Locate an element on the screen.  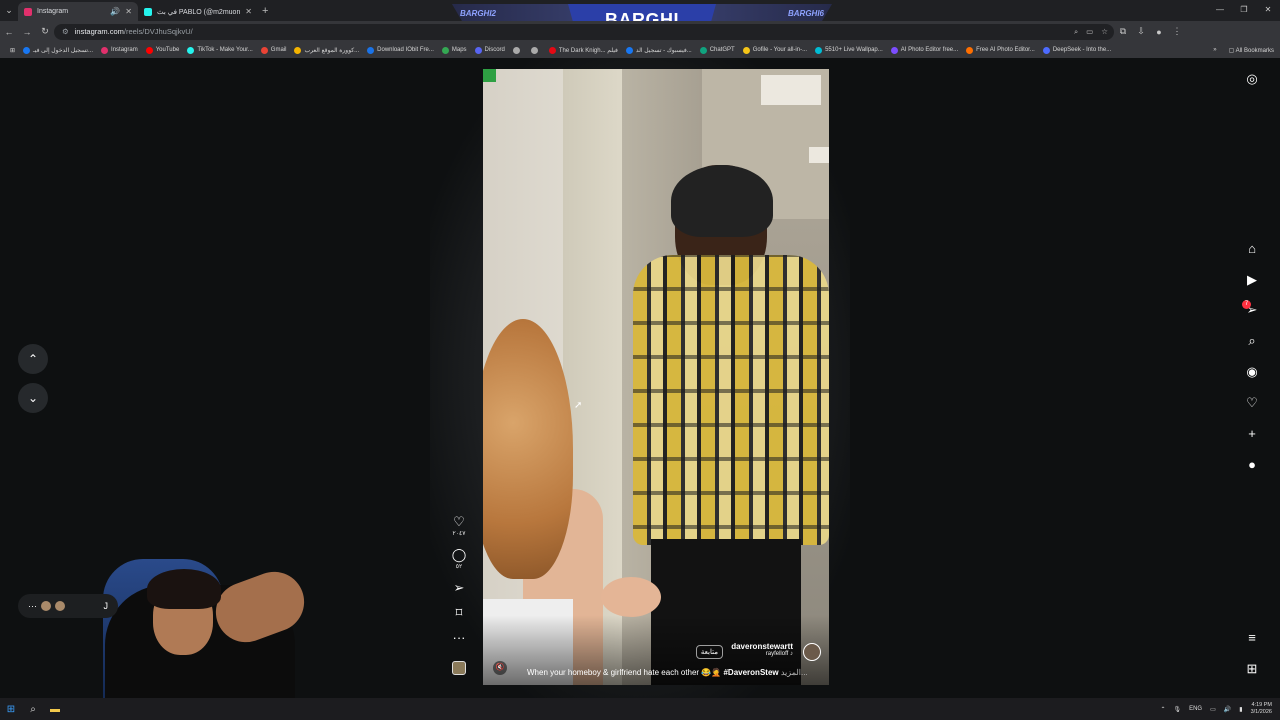
clock-time: 4:19 PM is located at coordinates (1261, 705).